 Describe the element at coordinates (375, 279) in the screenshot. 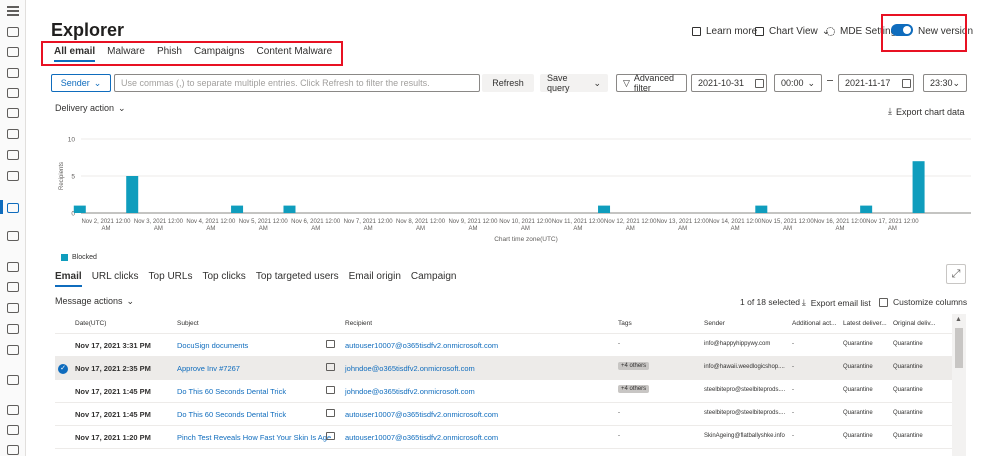

I see `tab-email-origin: Email origin` at that location.